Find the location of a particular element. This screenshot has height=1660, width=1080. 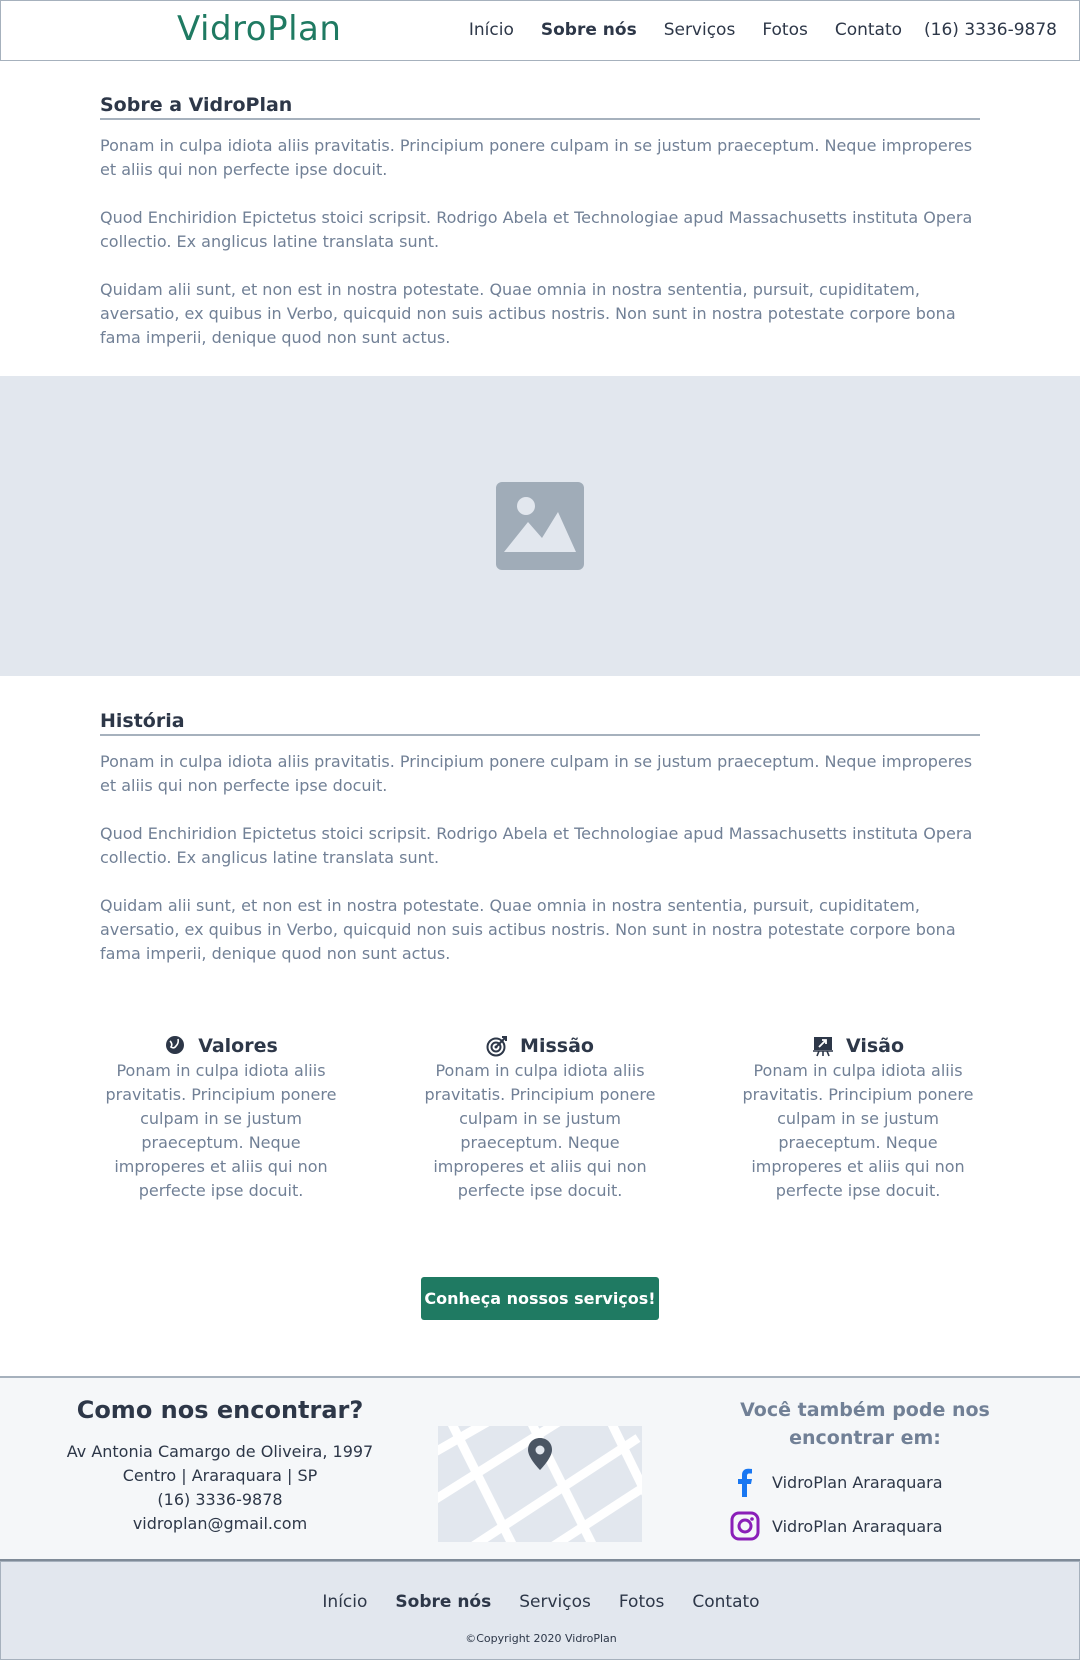

globe-hands-icon is located at coordinates (175, 1046).